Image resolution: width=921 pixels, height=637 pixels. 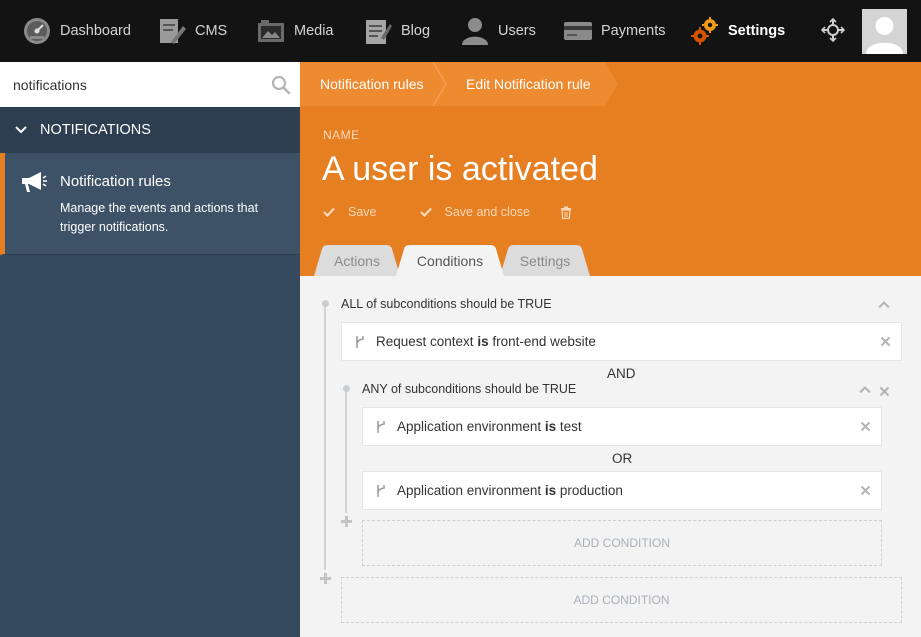 I want to click on nav-users: Users, so click(x=498, y=31).